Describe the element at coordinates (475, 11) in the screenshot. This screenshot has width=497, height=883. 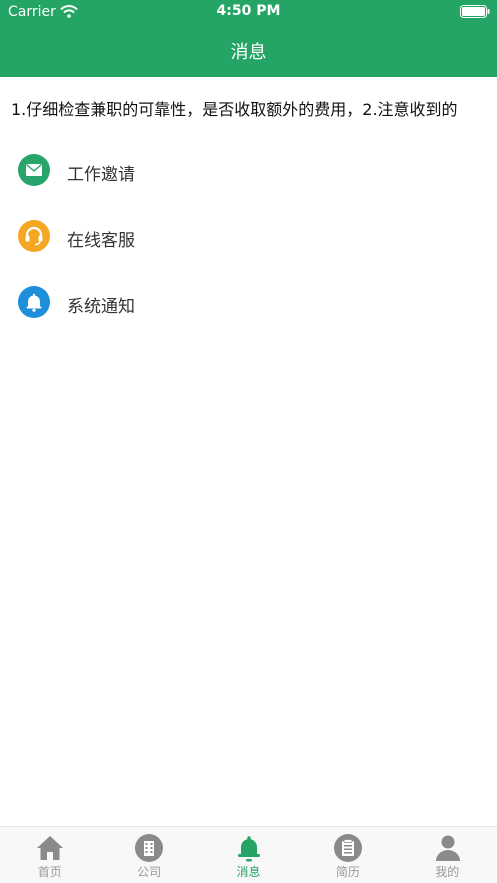
I see `battery-icon` at that location.